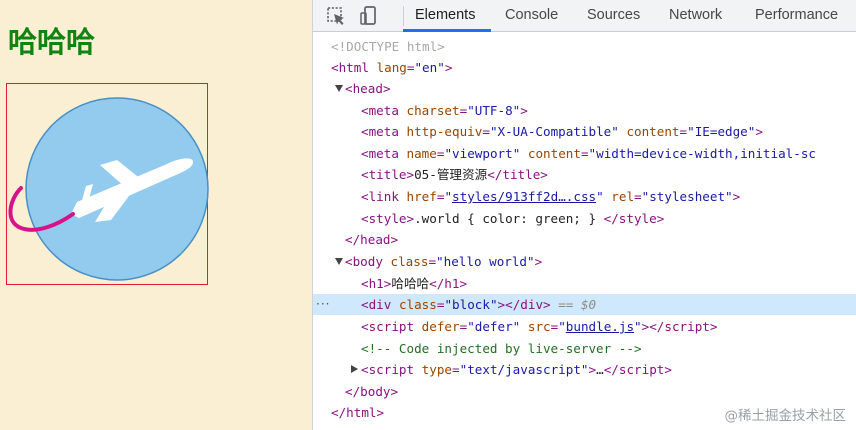  Describe the element at coordinates (584, 218) in the screenshot. I see `dom-node-style: <style>.world { color: green; } </style>` at that location.